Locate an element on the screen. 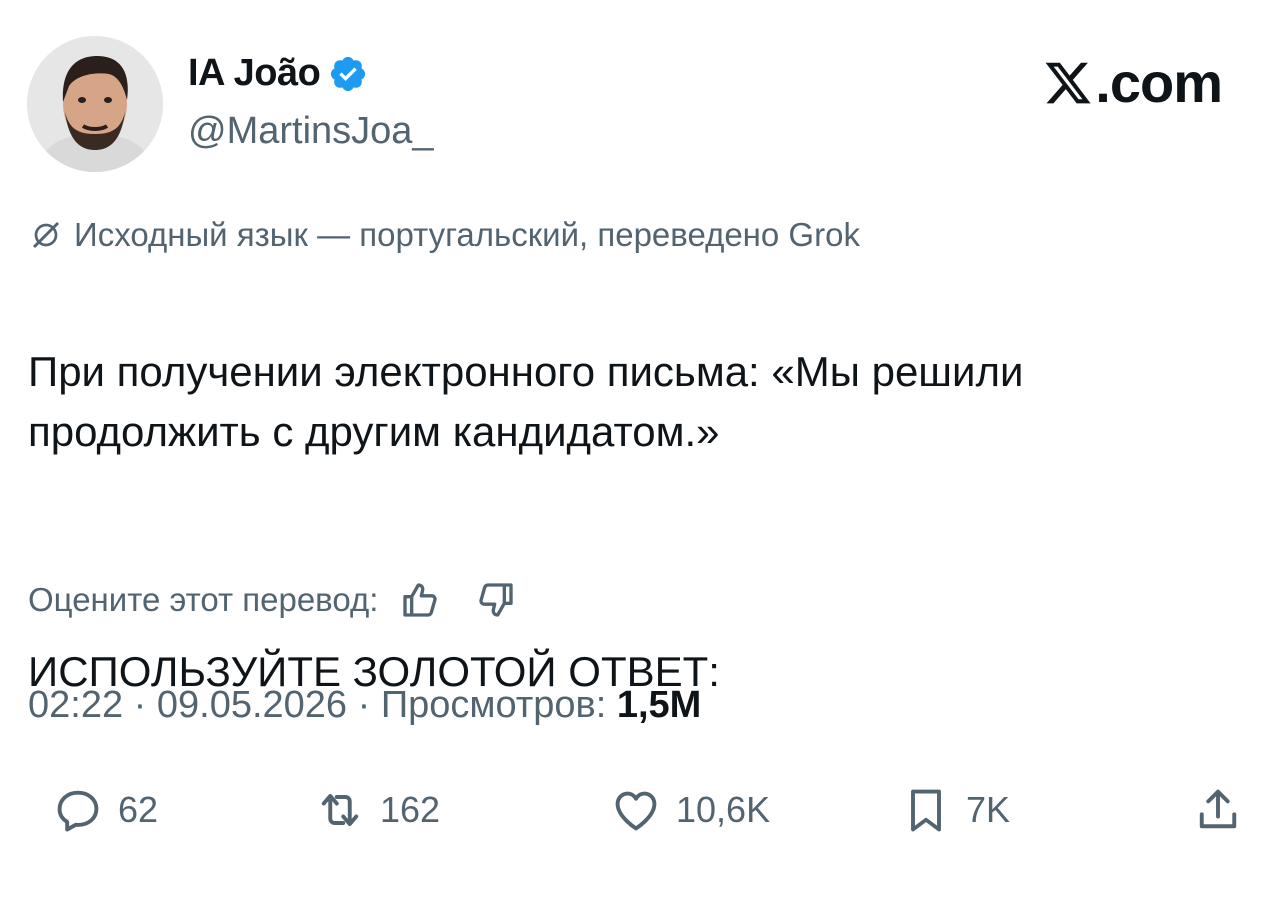 This screenshot has width=1280, height=899. verified-badge-icon is located at coordinates (348, 74).